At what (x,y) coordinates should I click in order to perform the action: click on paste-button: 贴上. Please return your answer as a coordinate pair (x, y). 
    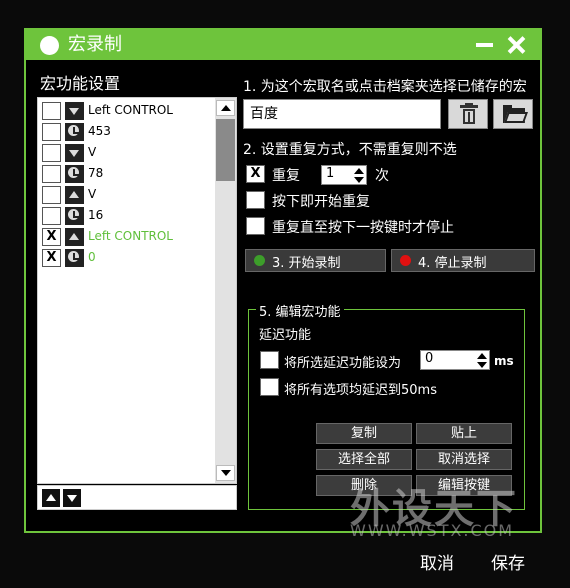
    Looking at the image, I should click on (464, 433).